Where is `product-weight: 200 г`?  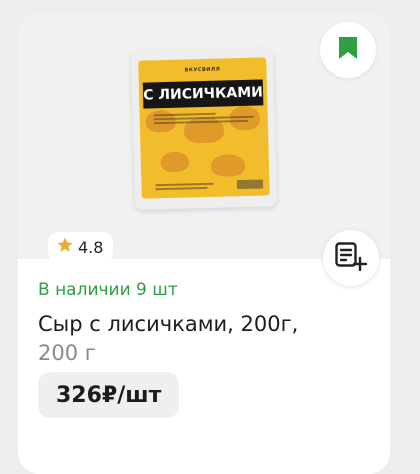
product-weight: 200 г is located at coordinates (67, 353).